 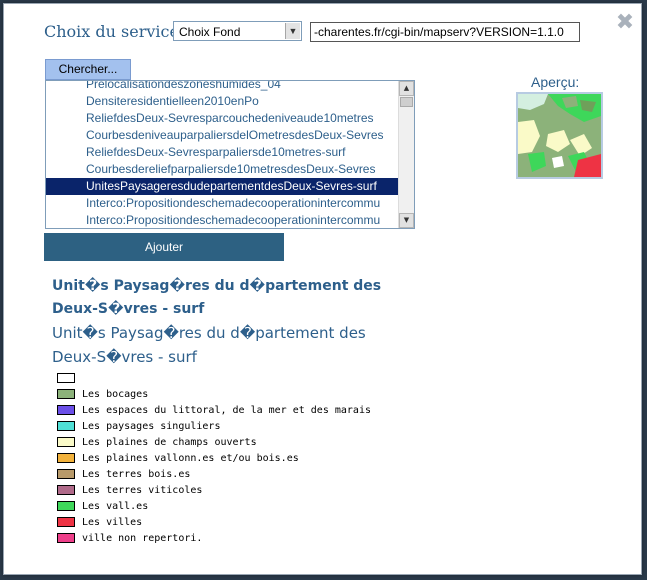 What do you see at coordinates (164, 247) in the screenshot?
I see `add-button: Ajouter` at bounding box center [164, 247].